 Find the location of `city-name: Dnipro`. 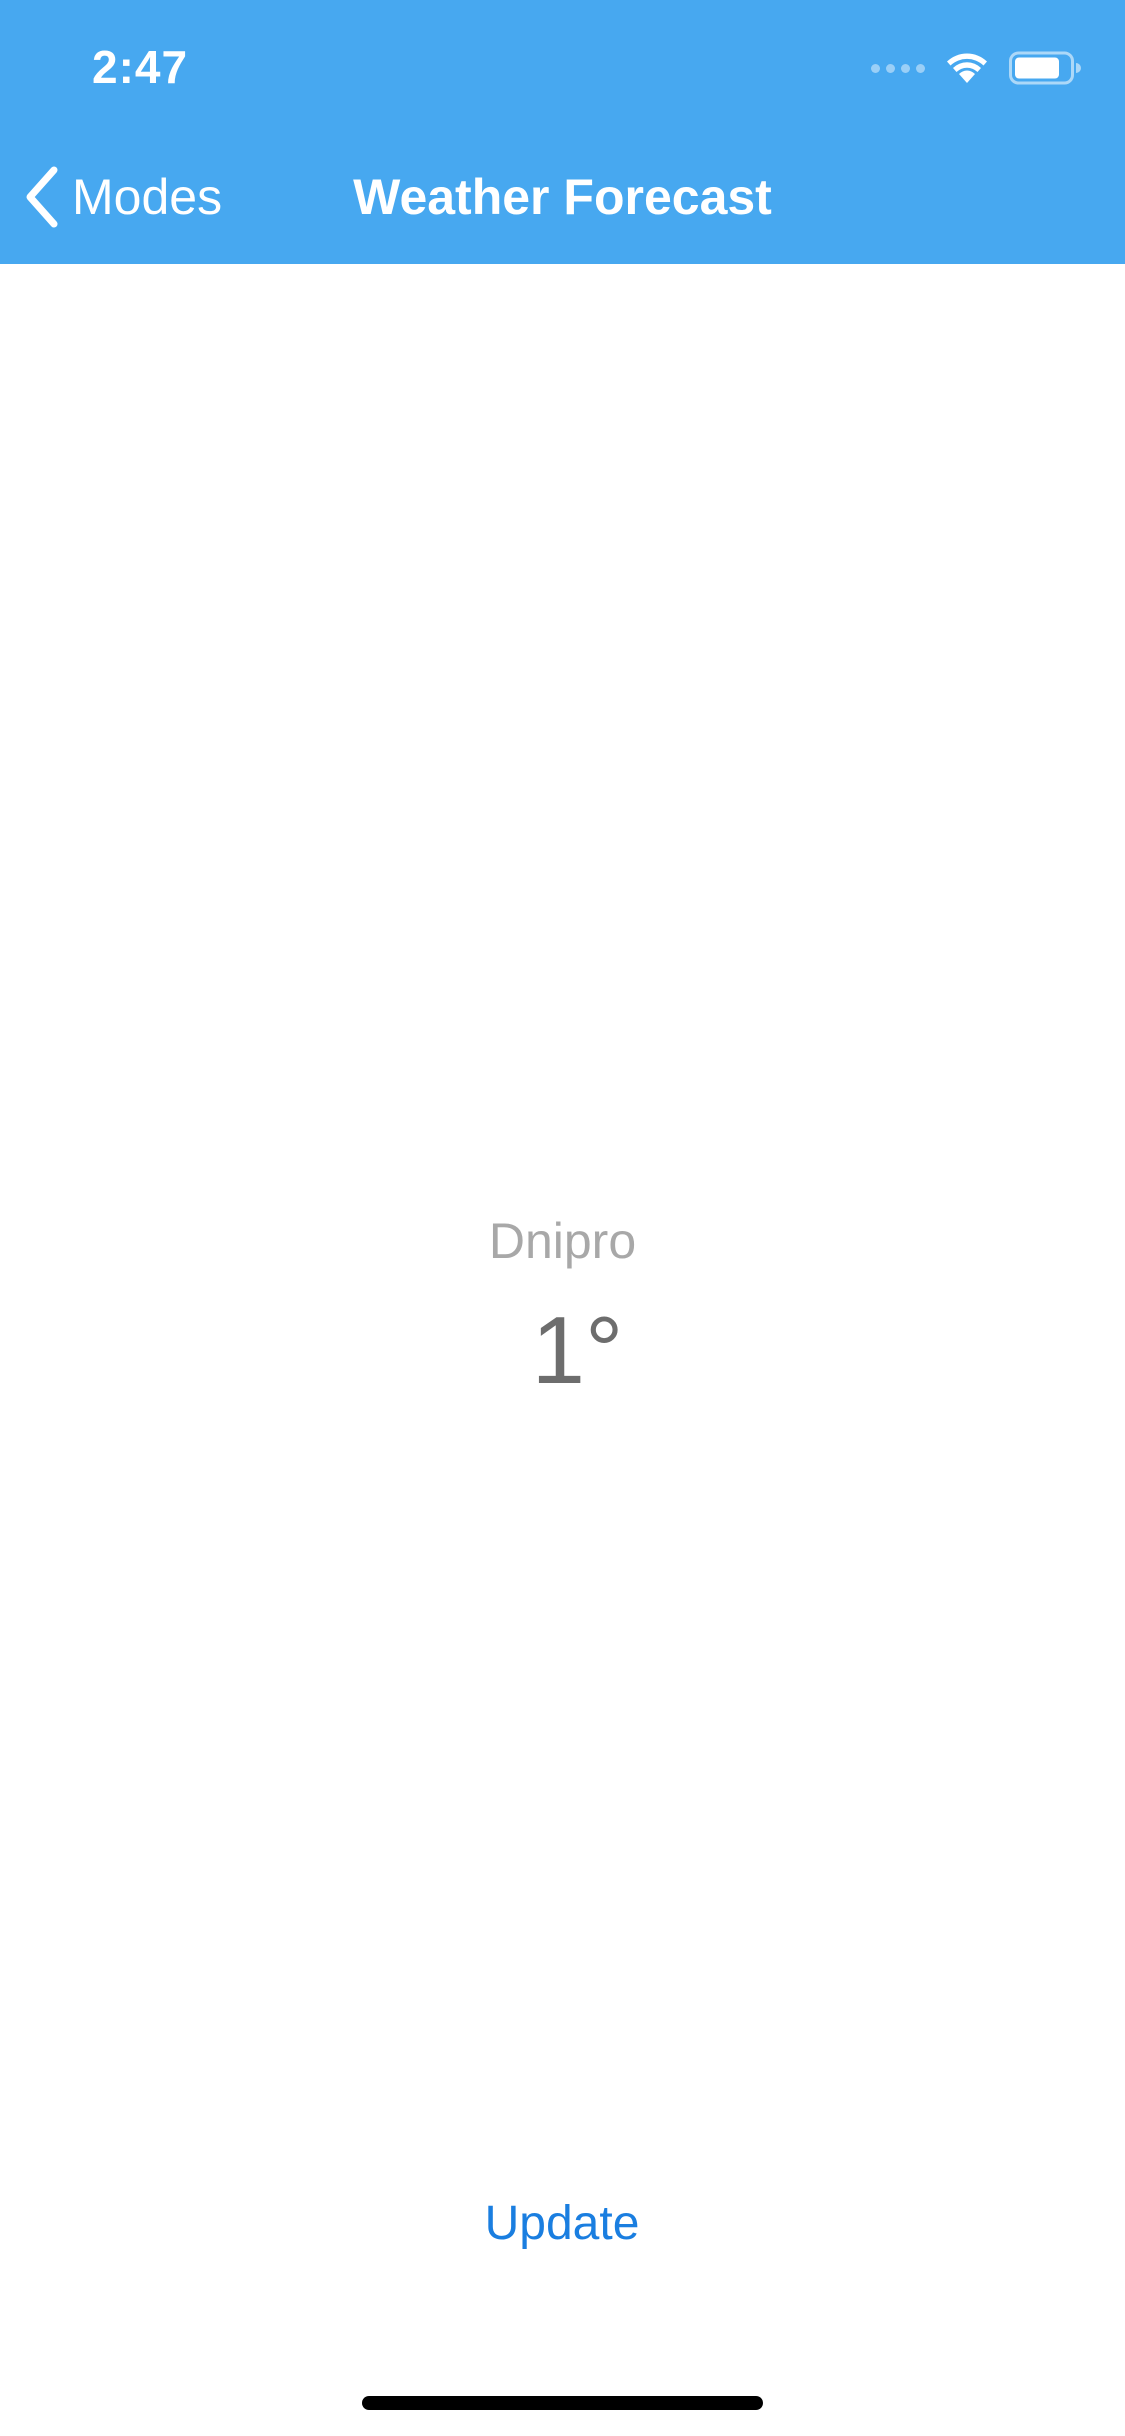

city-name: Dnipro is located at coordinates (562, 1241).